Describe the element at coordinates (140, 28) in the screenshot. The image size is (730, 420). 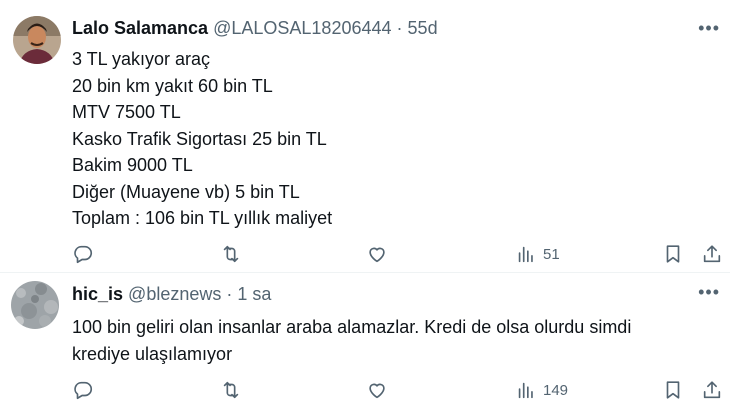
I see `display-name: Lalo Salamanca` at that location.